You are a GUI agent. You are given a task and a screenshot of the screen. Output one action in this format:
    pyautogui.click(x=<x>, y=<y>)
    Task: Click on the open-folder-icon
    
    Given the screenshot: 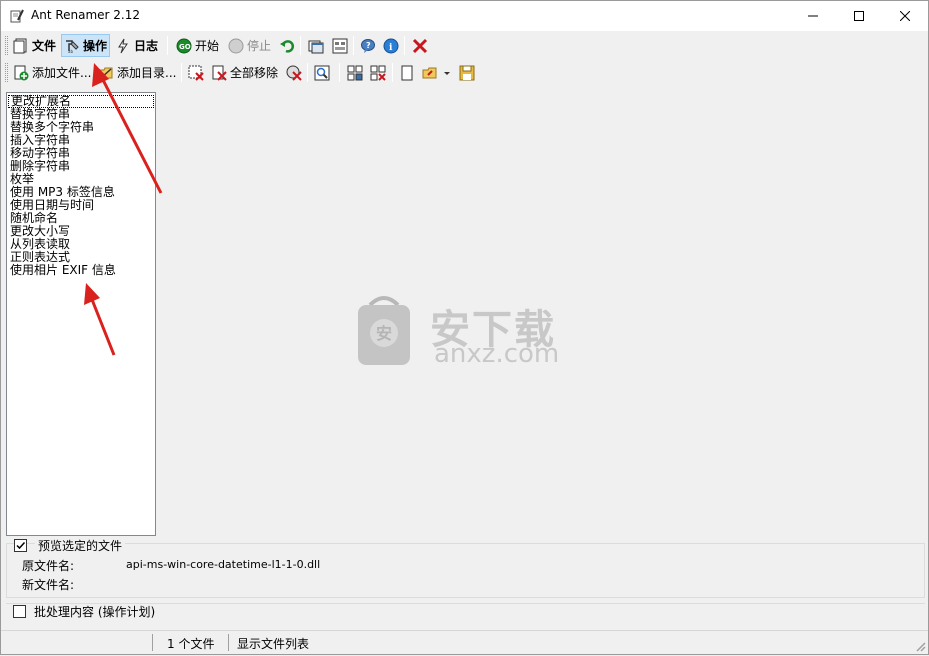 What is the action you would take?
    pyautogui.click(x=430, y=73)
    